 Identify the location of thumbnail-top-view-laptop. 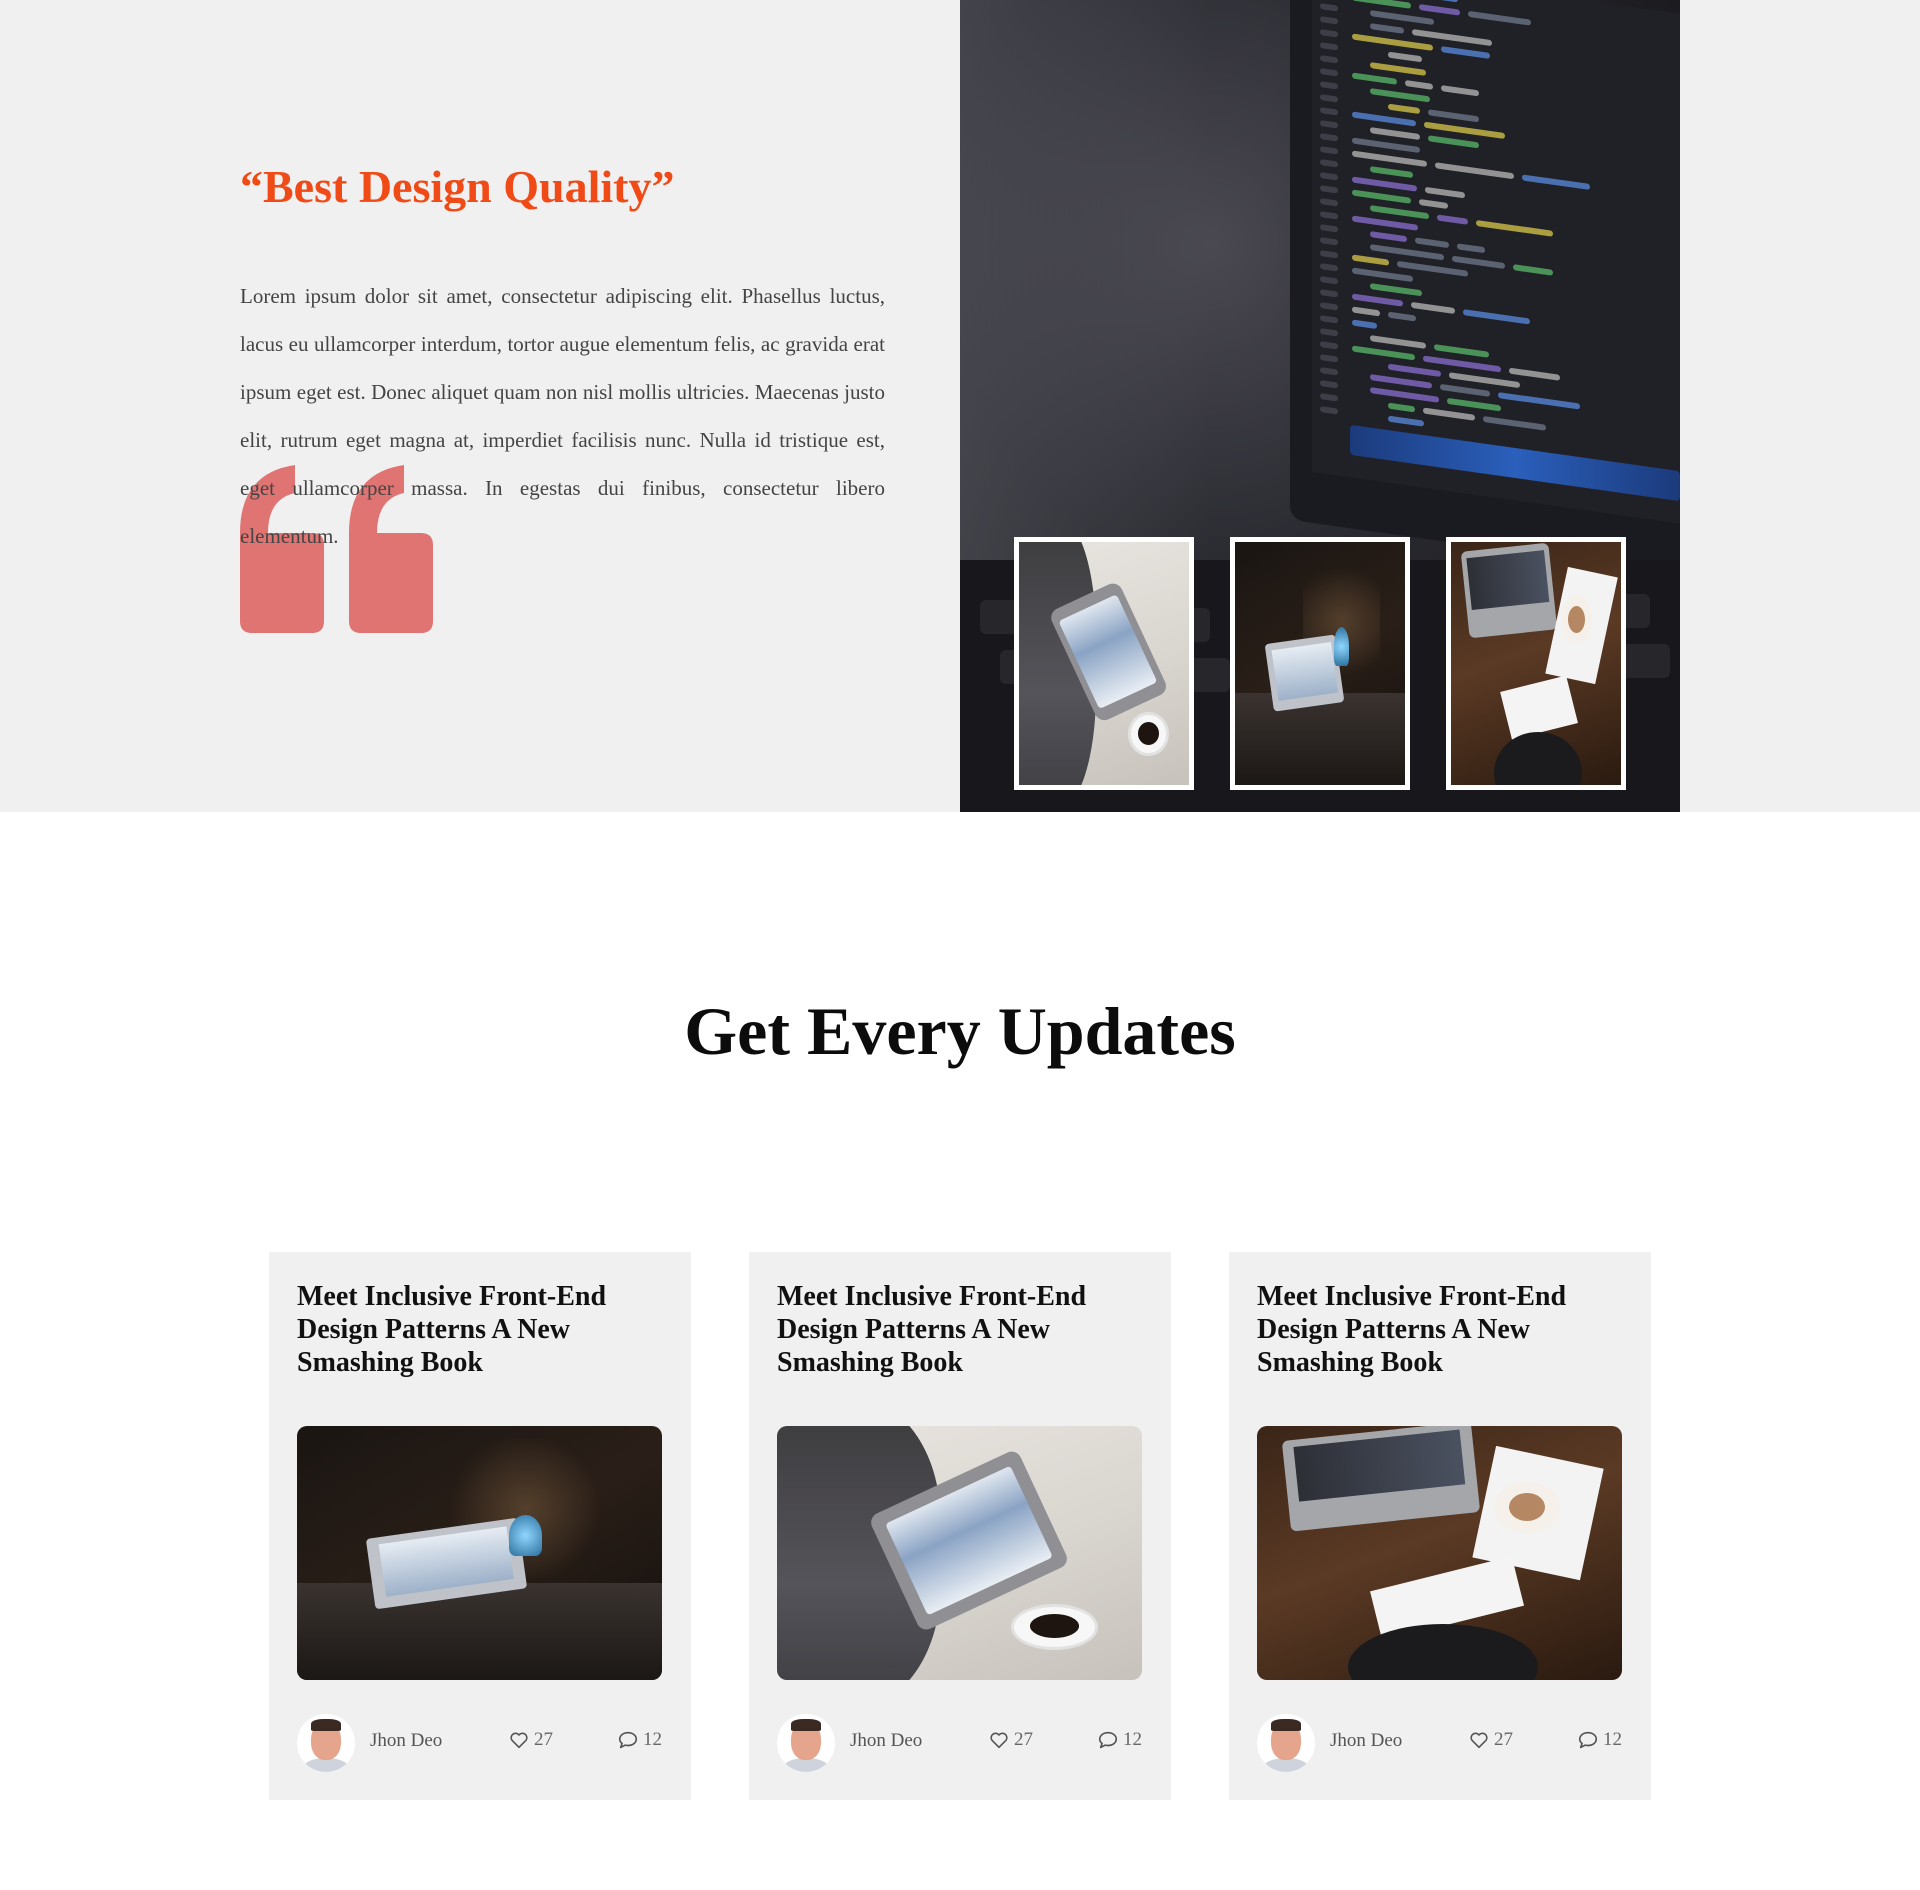
(1536, 663).